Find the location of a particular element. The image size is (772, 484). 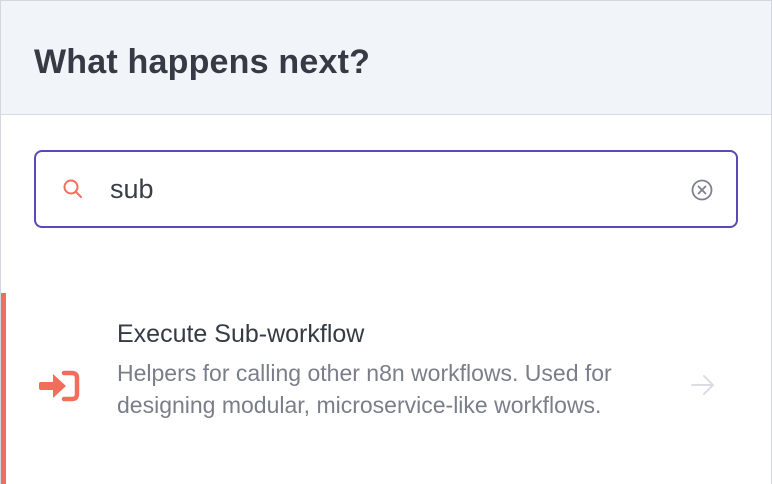

result-title: Execute Sub-workflow is located at coordinates (241, 334).